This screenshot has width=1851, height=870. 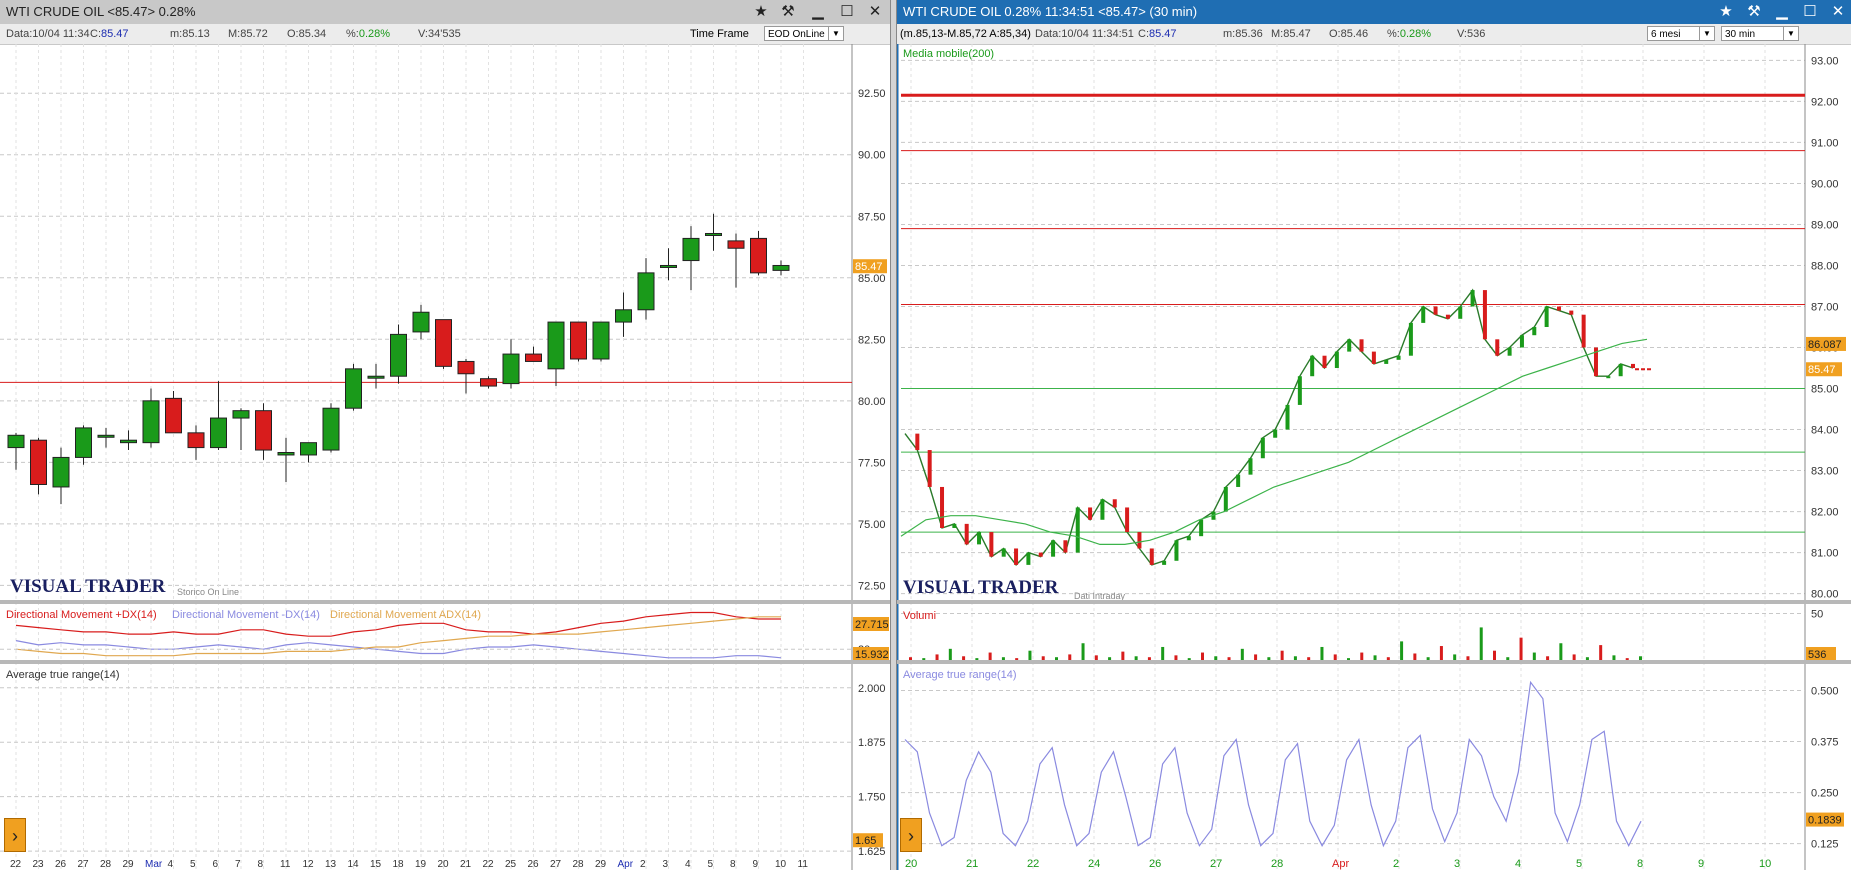 I want to click on dm-adx-label: Directional Movement ADX(14), so click(x=405, y=615).